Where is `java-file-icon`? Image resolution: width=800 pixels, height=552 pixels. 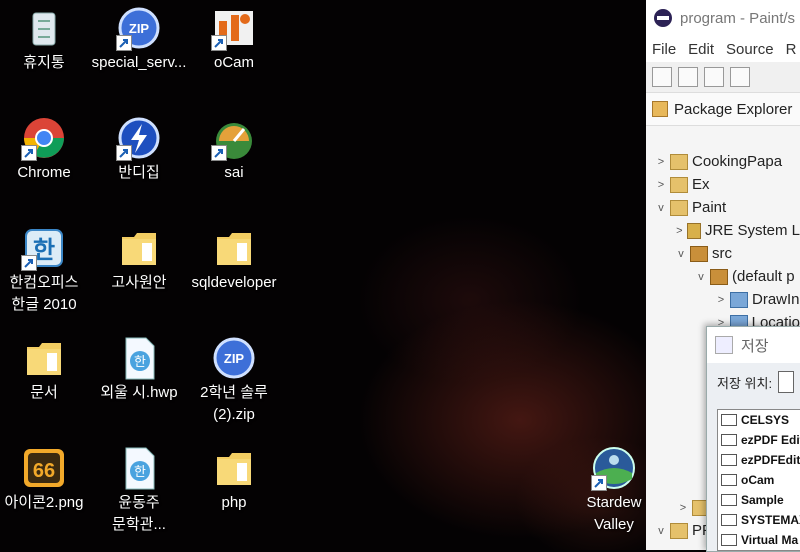
java-file-icon is located at coordinates (739, 299).